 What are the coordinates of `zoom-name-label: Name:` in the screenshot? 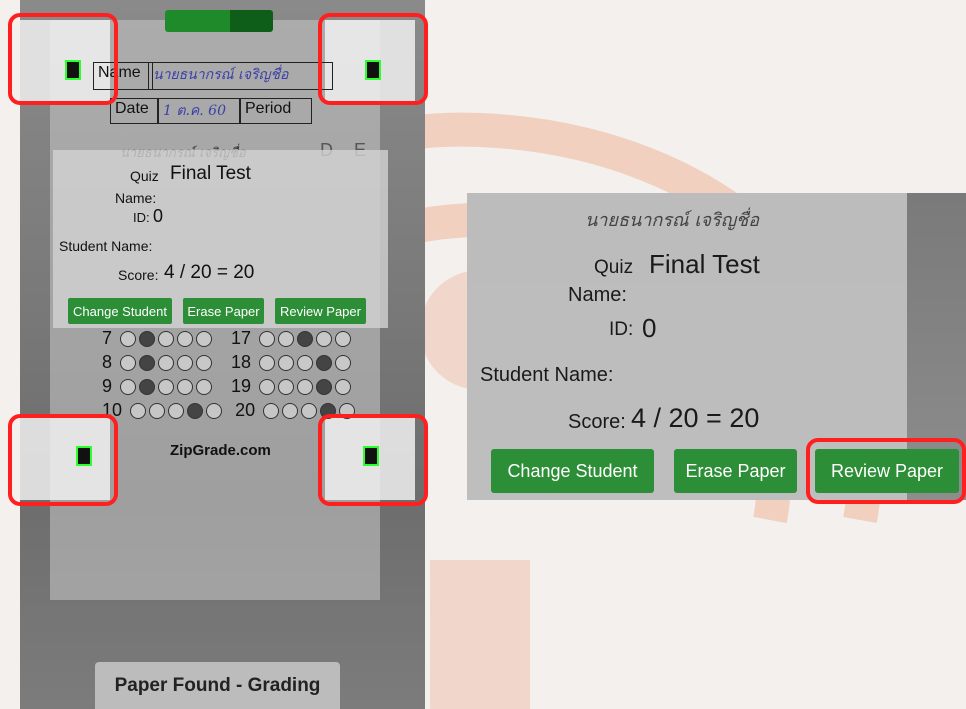 It's located at (597, 295).